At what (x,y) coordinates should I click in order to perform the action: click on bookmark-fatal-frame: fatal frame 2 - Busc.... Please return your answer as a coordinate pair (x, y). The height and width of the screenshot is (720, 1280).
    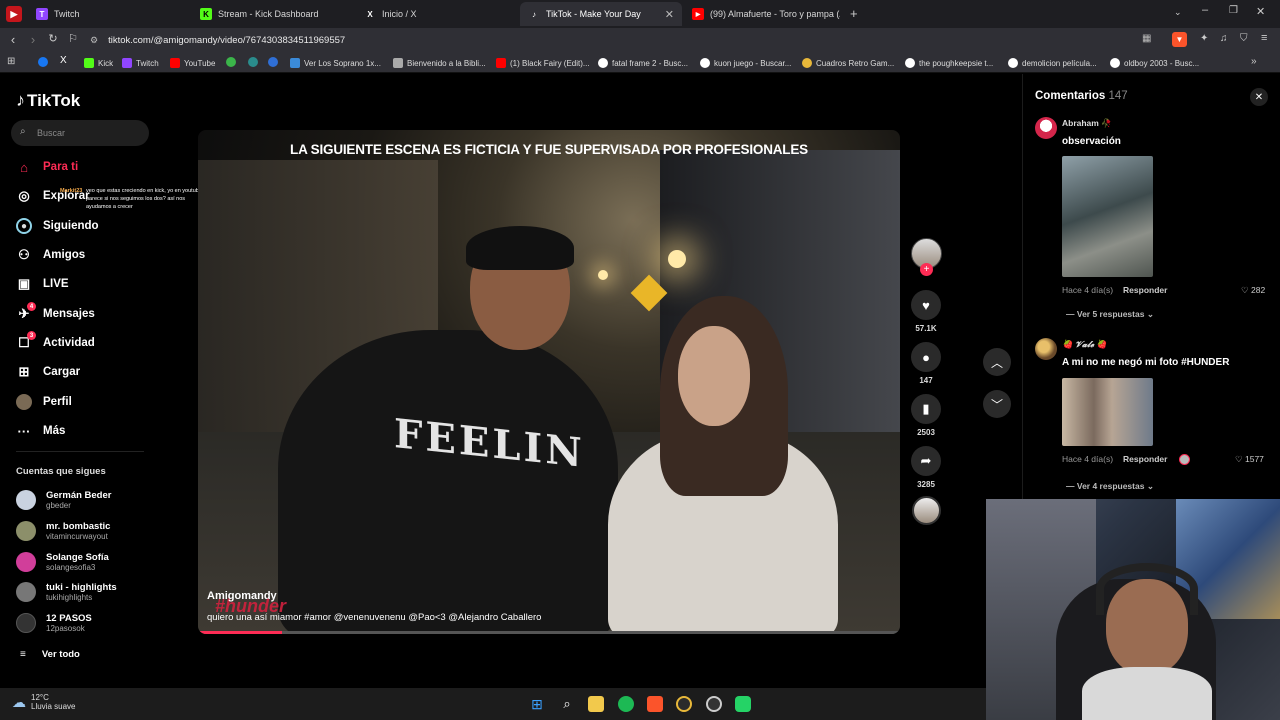
    Looking at the image, I should click on (643, 63).